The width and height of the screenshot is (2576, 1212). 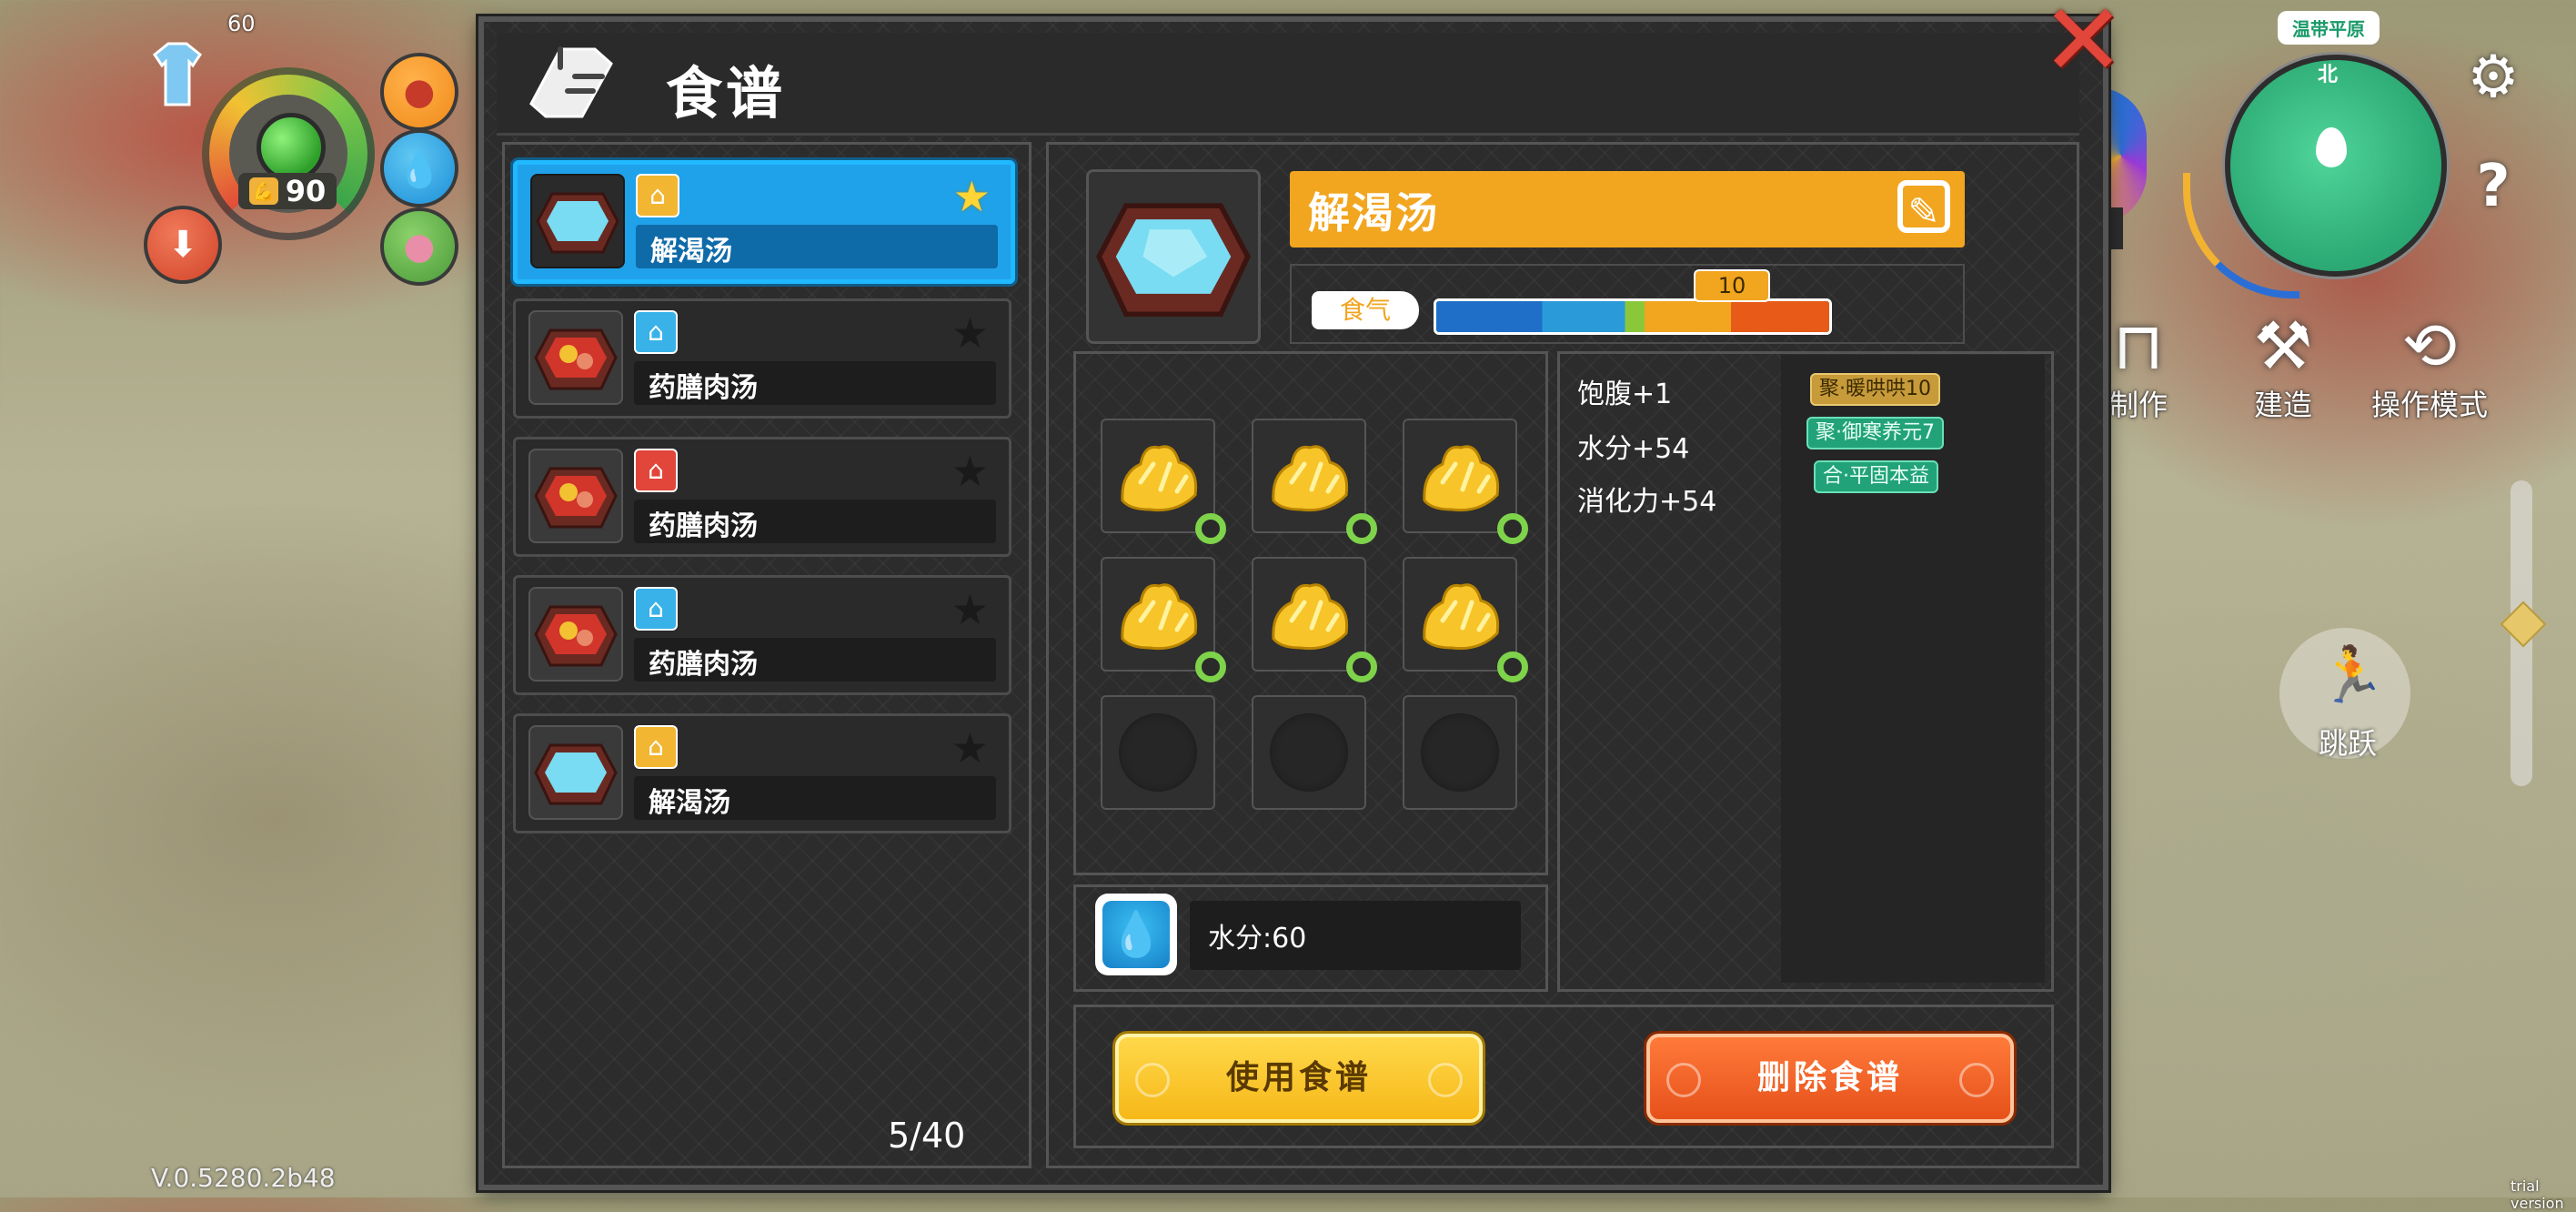 I want to click on strength-value: 90, so click(x=306, y=191).